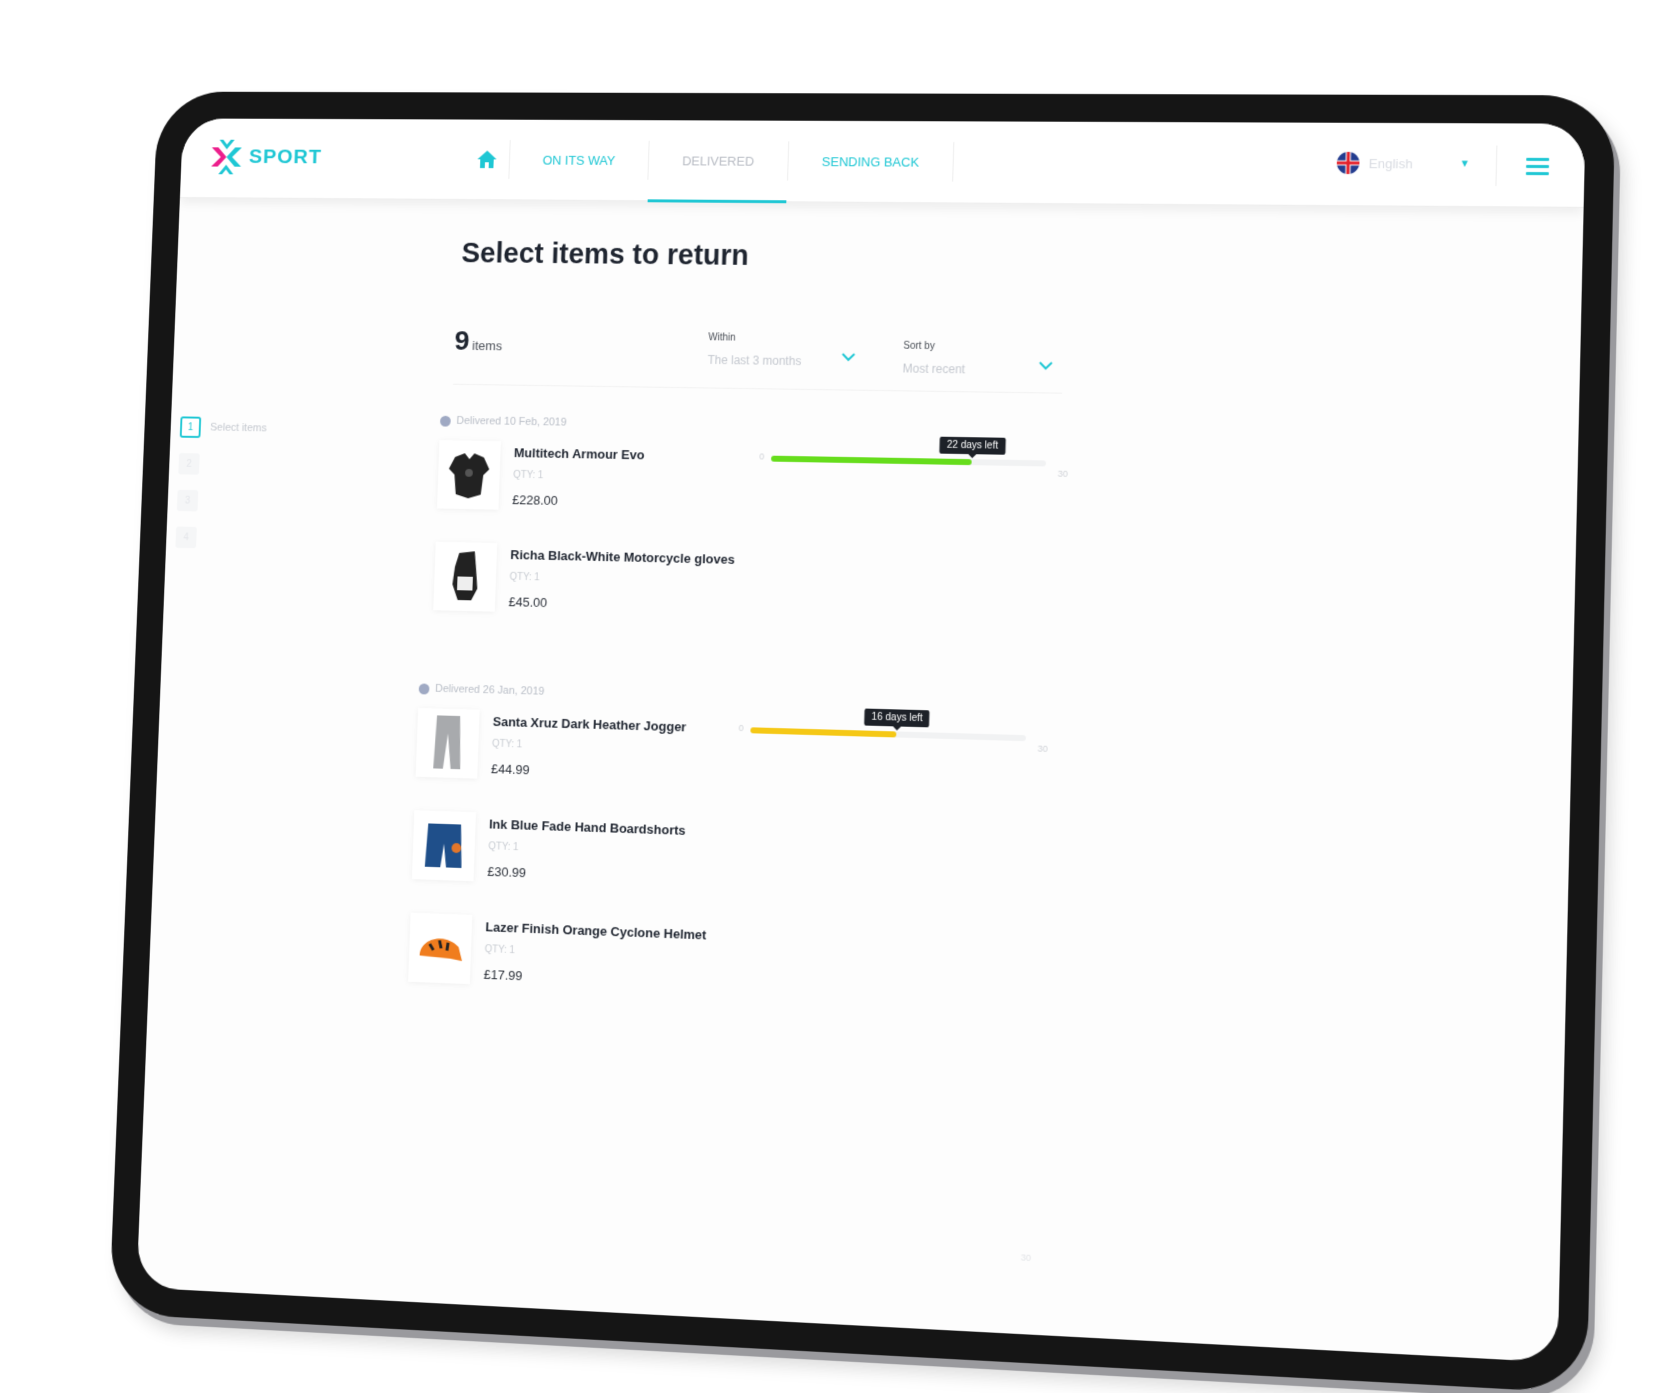 This screenshot has height=1393, width=1664. What do you see at coordinates (503, 975) in the screenshot?
I see `product-price: £17.99` at bounding box center [503, 975].